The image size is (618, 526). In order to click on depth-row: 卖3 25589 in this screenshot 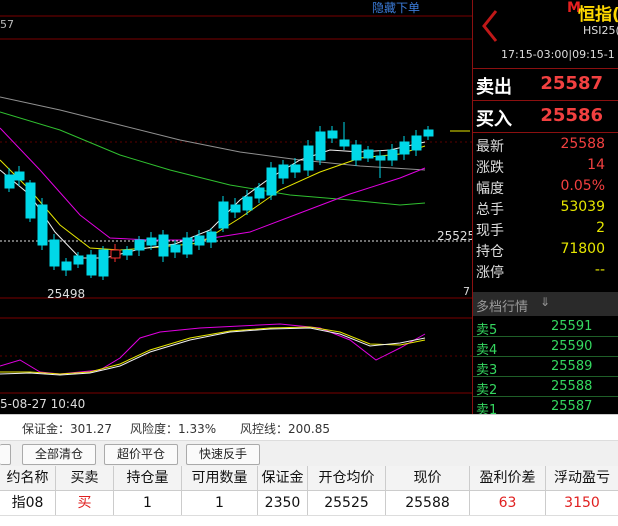, I will do `click(545, 367)`.